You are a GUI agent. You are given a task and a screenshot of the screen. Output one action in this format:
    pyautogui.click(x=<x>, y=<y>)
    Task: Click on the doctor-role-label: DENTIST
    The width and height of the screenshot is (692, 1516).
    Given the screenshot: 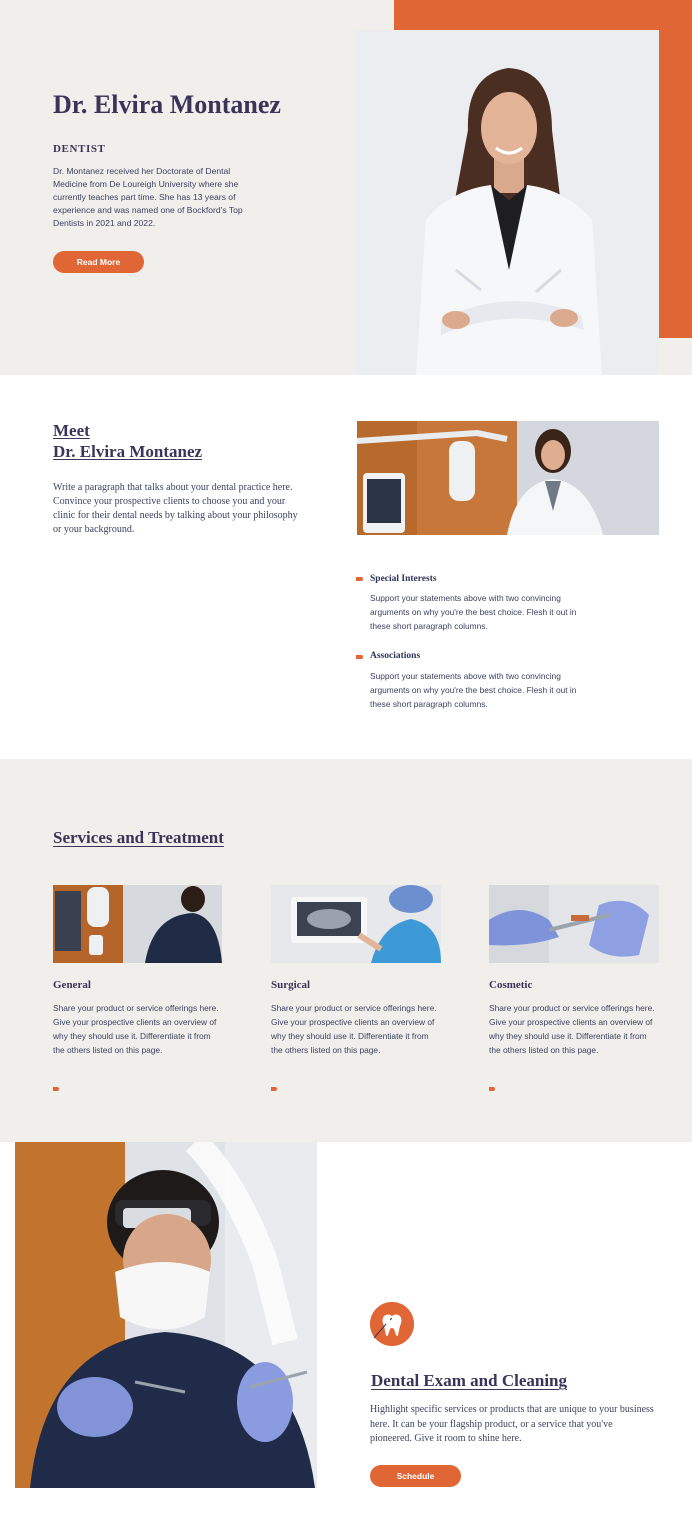 What is the action you would take?
    pyautogui.click(x=79, y=149)
    